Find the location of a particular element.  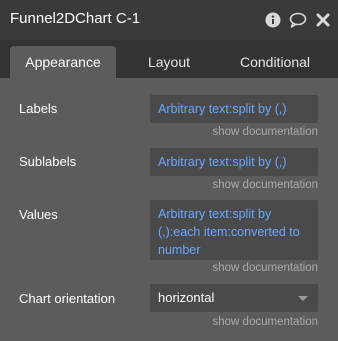

chart-orientation-value: horizontal is located at coordinates (186, 297).